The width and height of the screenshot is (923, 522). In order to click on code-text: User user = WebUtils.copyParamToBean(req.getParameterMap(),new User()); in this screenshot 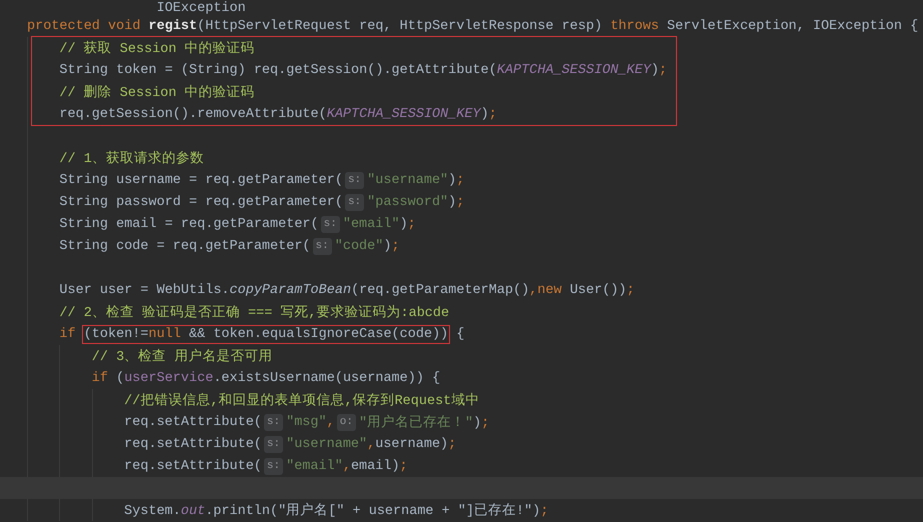, I will do `click(347, 290)`.